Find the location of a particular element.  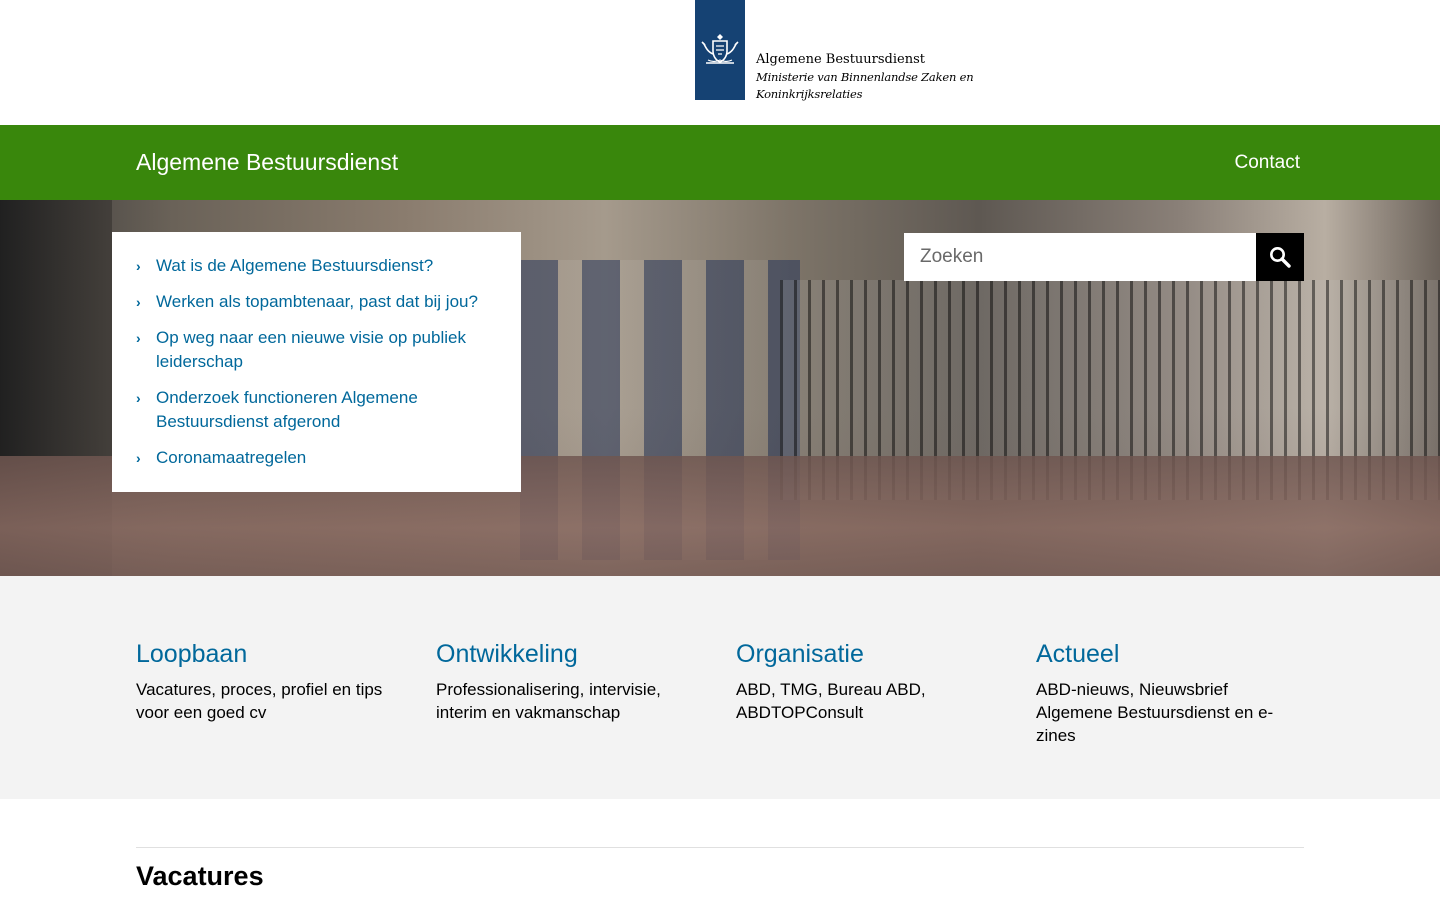

quicklink-coronamaatregelen: Coronamaatregelen is located at coordinates (231, 458).